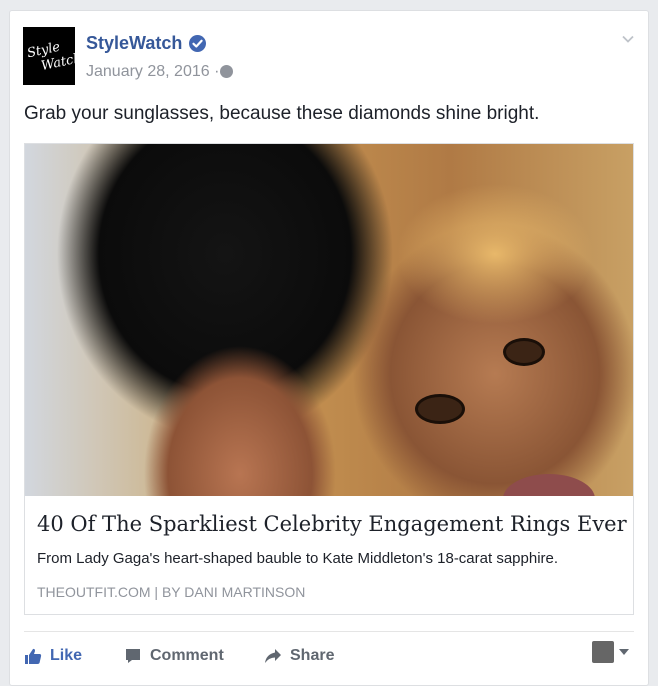 Image resolution: width=658 pixels, height=686 pixels. I want to click on verified-badge-icon, so click(197, 43).